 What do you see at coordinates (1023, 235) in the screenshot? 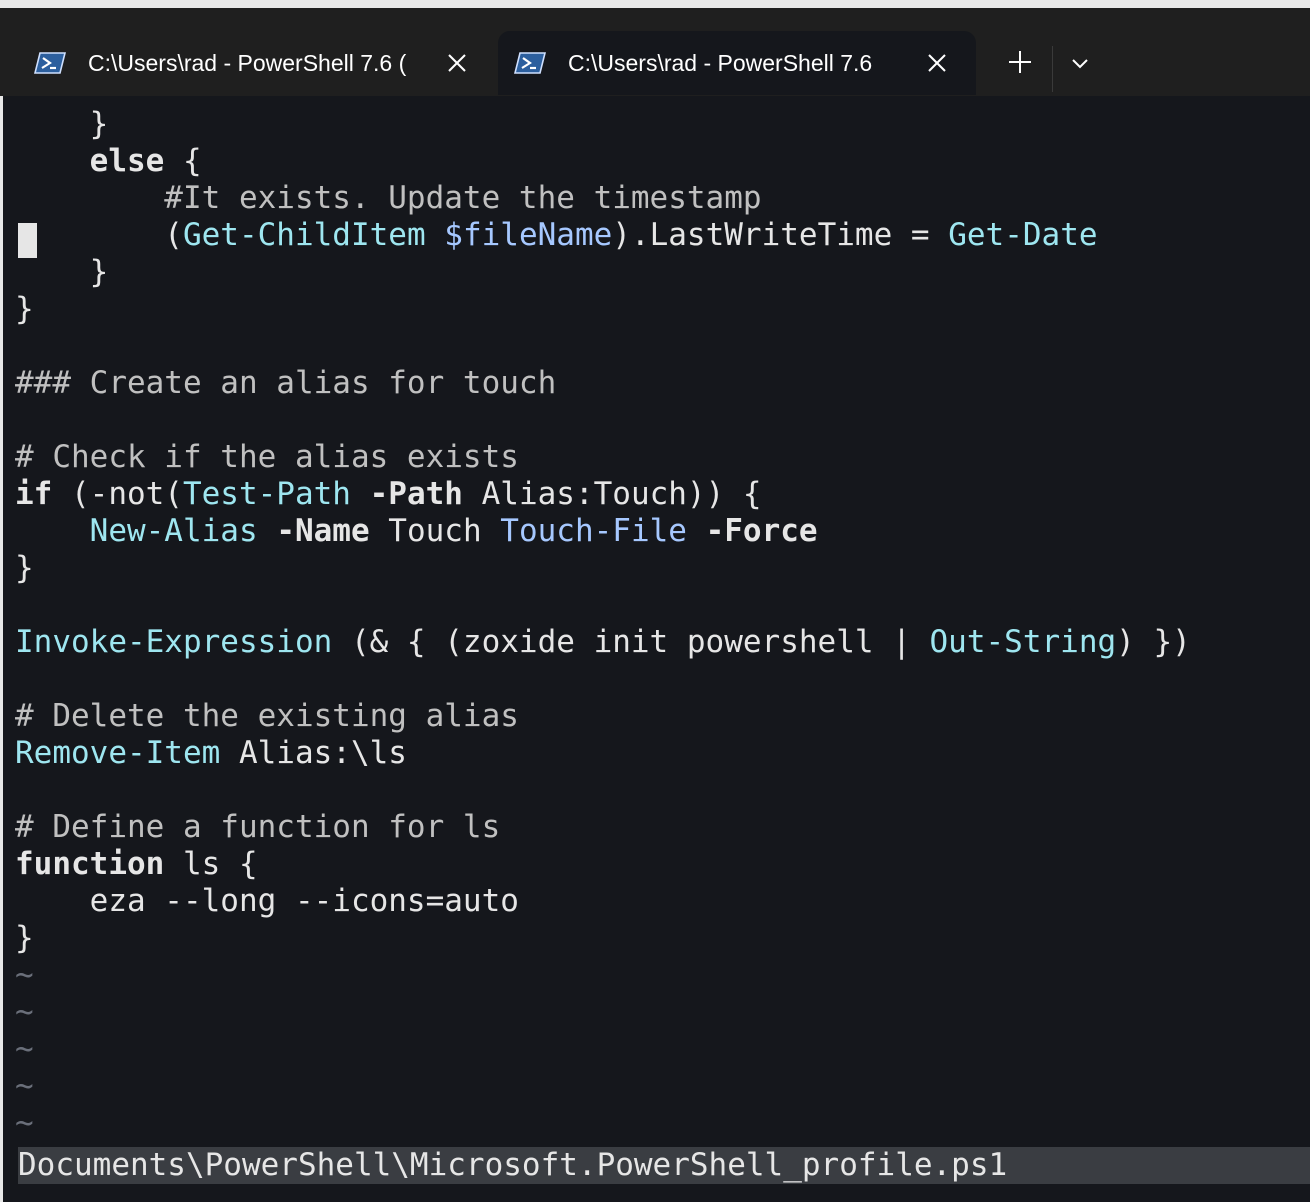
I see `code-token: Get-Date` at bounding box center [1023, 235].